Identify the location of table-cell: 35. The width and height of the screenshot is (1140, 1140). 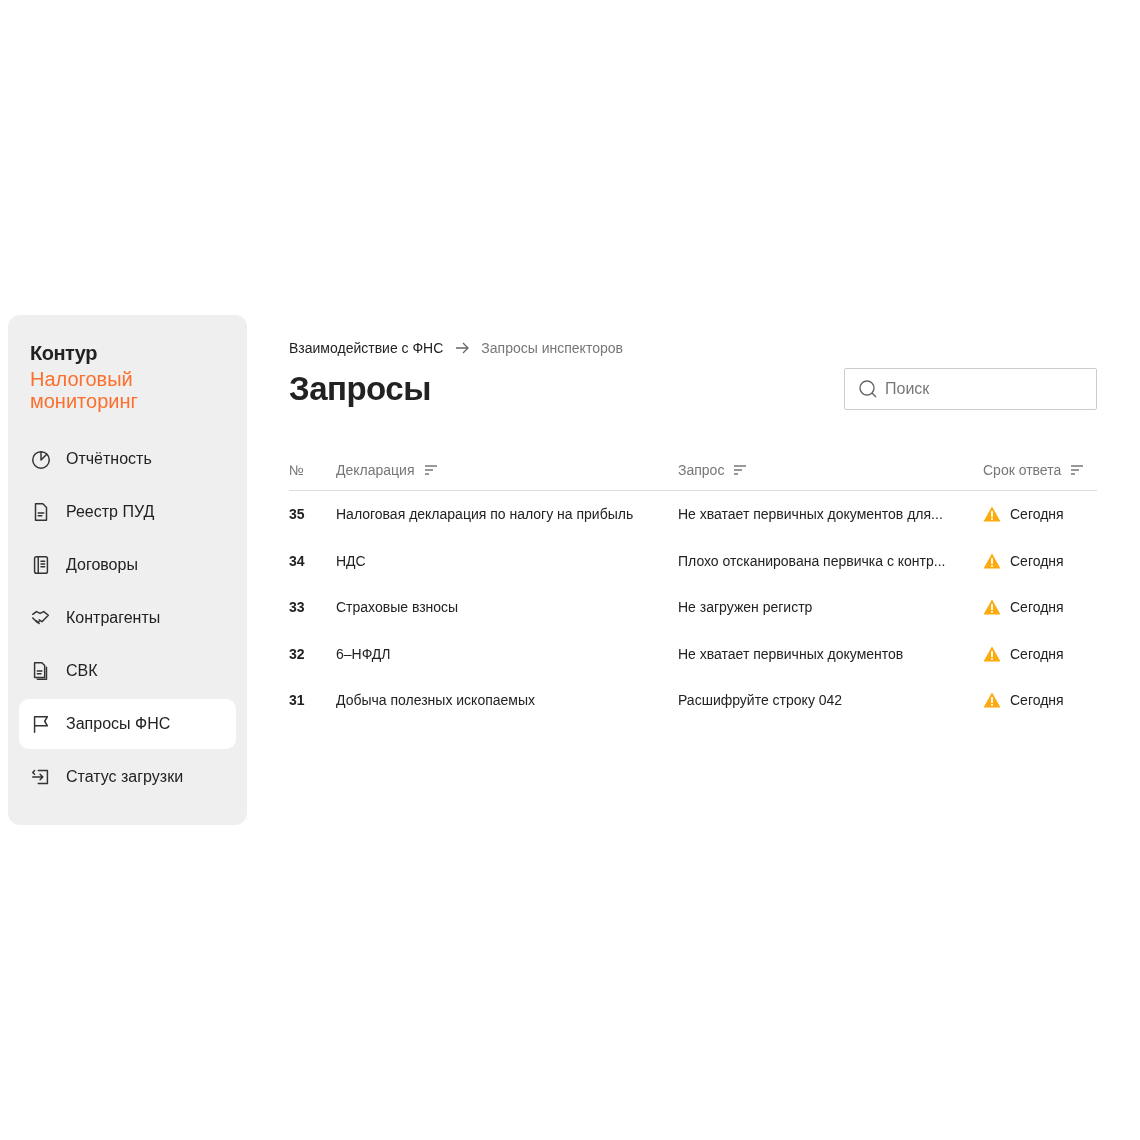
(297, 514).